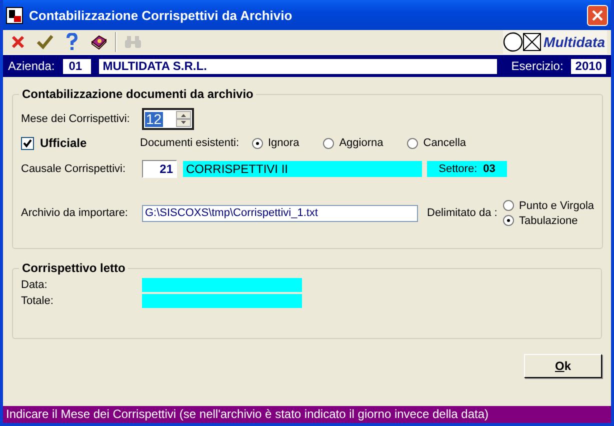  What do you see at coordinates (80, 143) in the screenshot?
I see `official-checkbox: Ufficiale` at bounding box center [80, 143].